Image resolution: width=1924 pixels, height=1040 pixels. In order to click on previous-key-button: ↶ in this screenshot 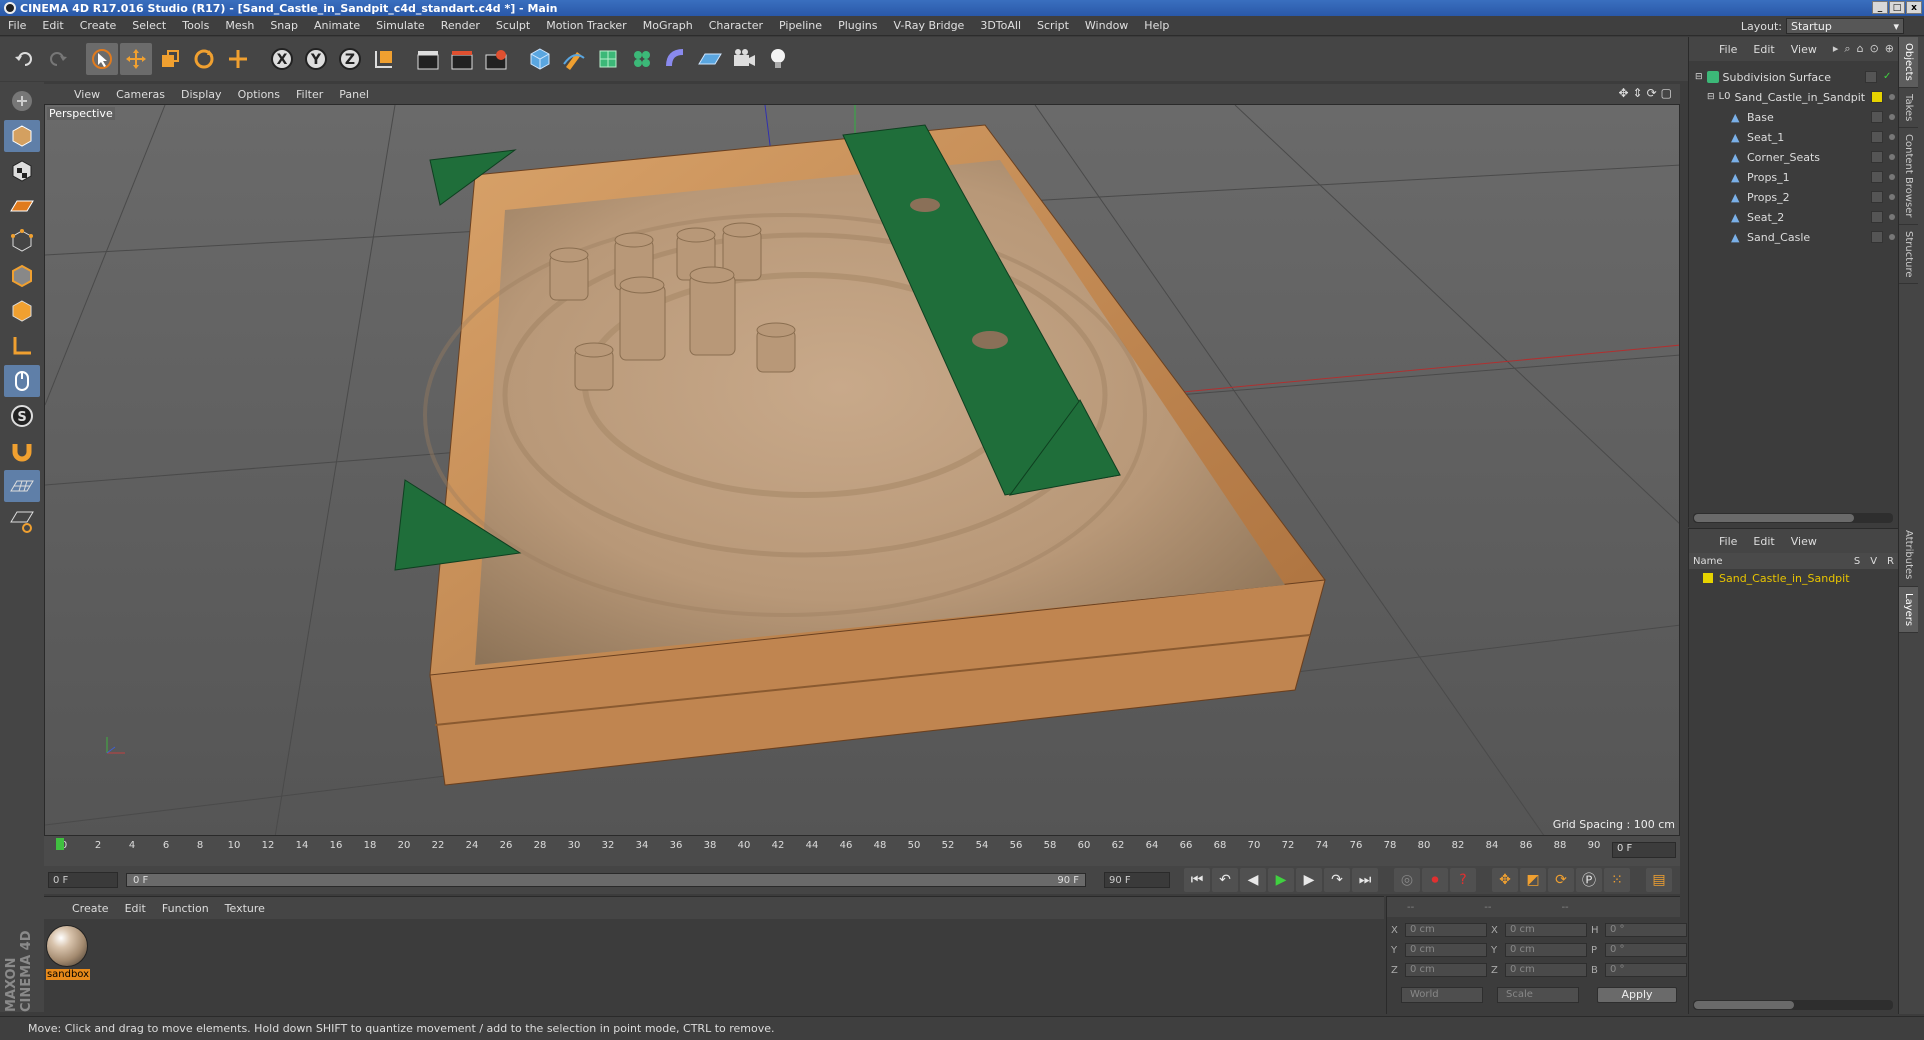, I will do `click(1225, 880)`.